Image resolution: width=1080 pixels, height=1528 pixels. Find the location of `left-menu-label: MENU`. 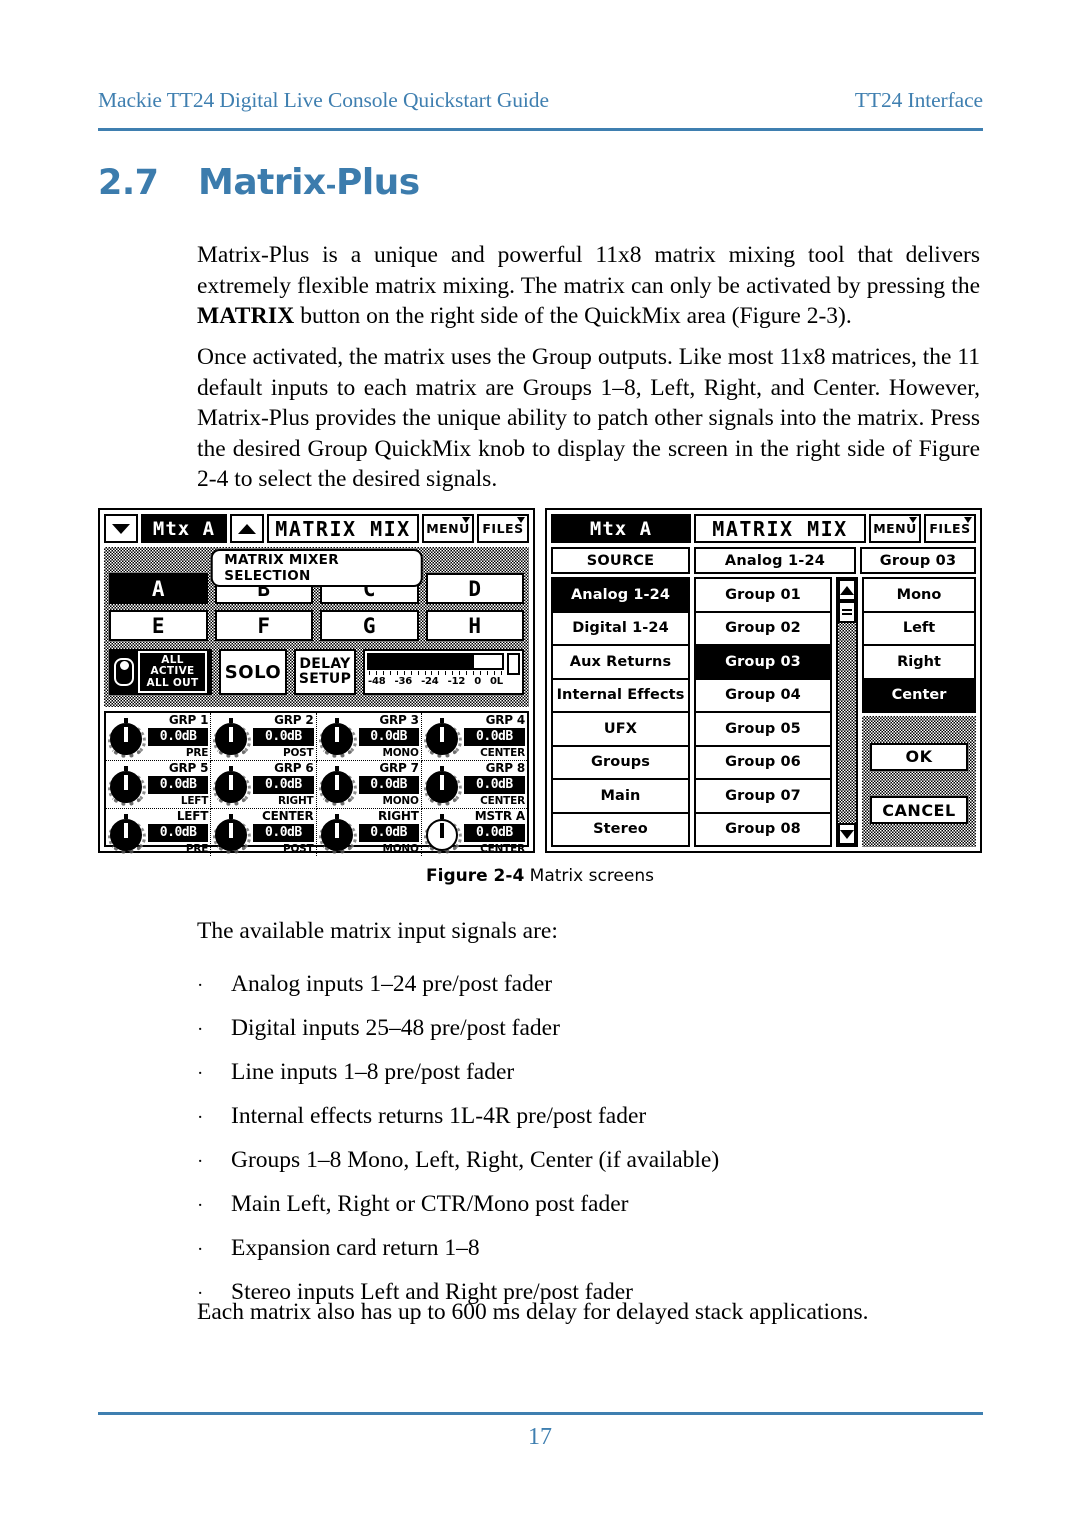

left-menu-label: MENU is located at coordinates (448, 528).